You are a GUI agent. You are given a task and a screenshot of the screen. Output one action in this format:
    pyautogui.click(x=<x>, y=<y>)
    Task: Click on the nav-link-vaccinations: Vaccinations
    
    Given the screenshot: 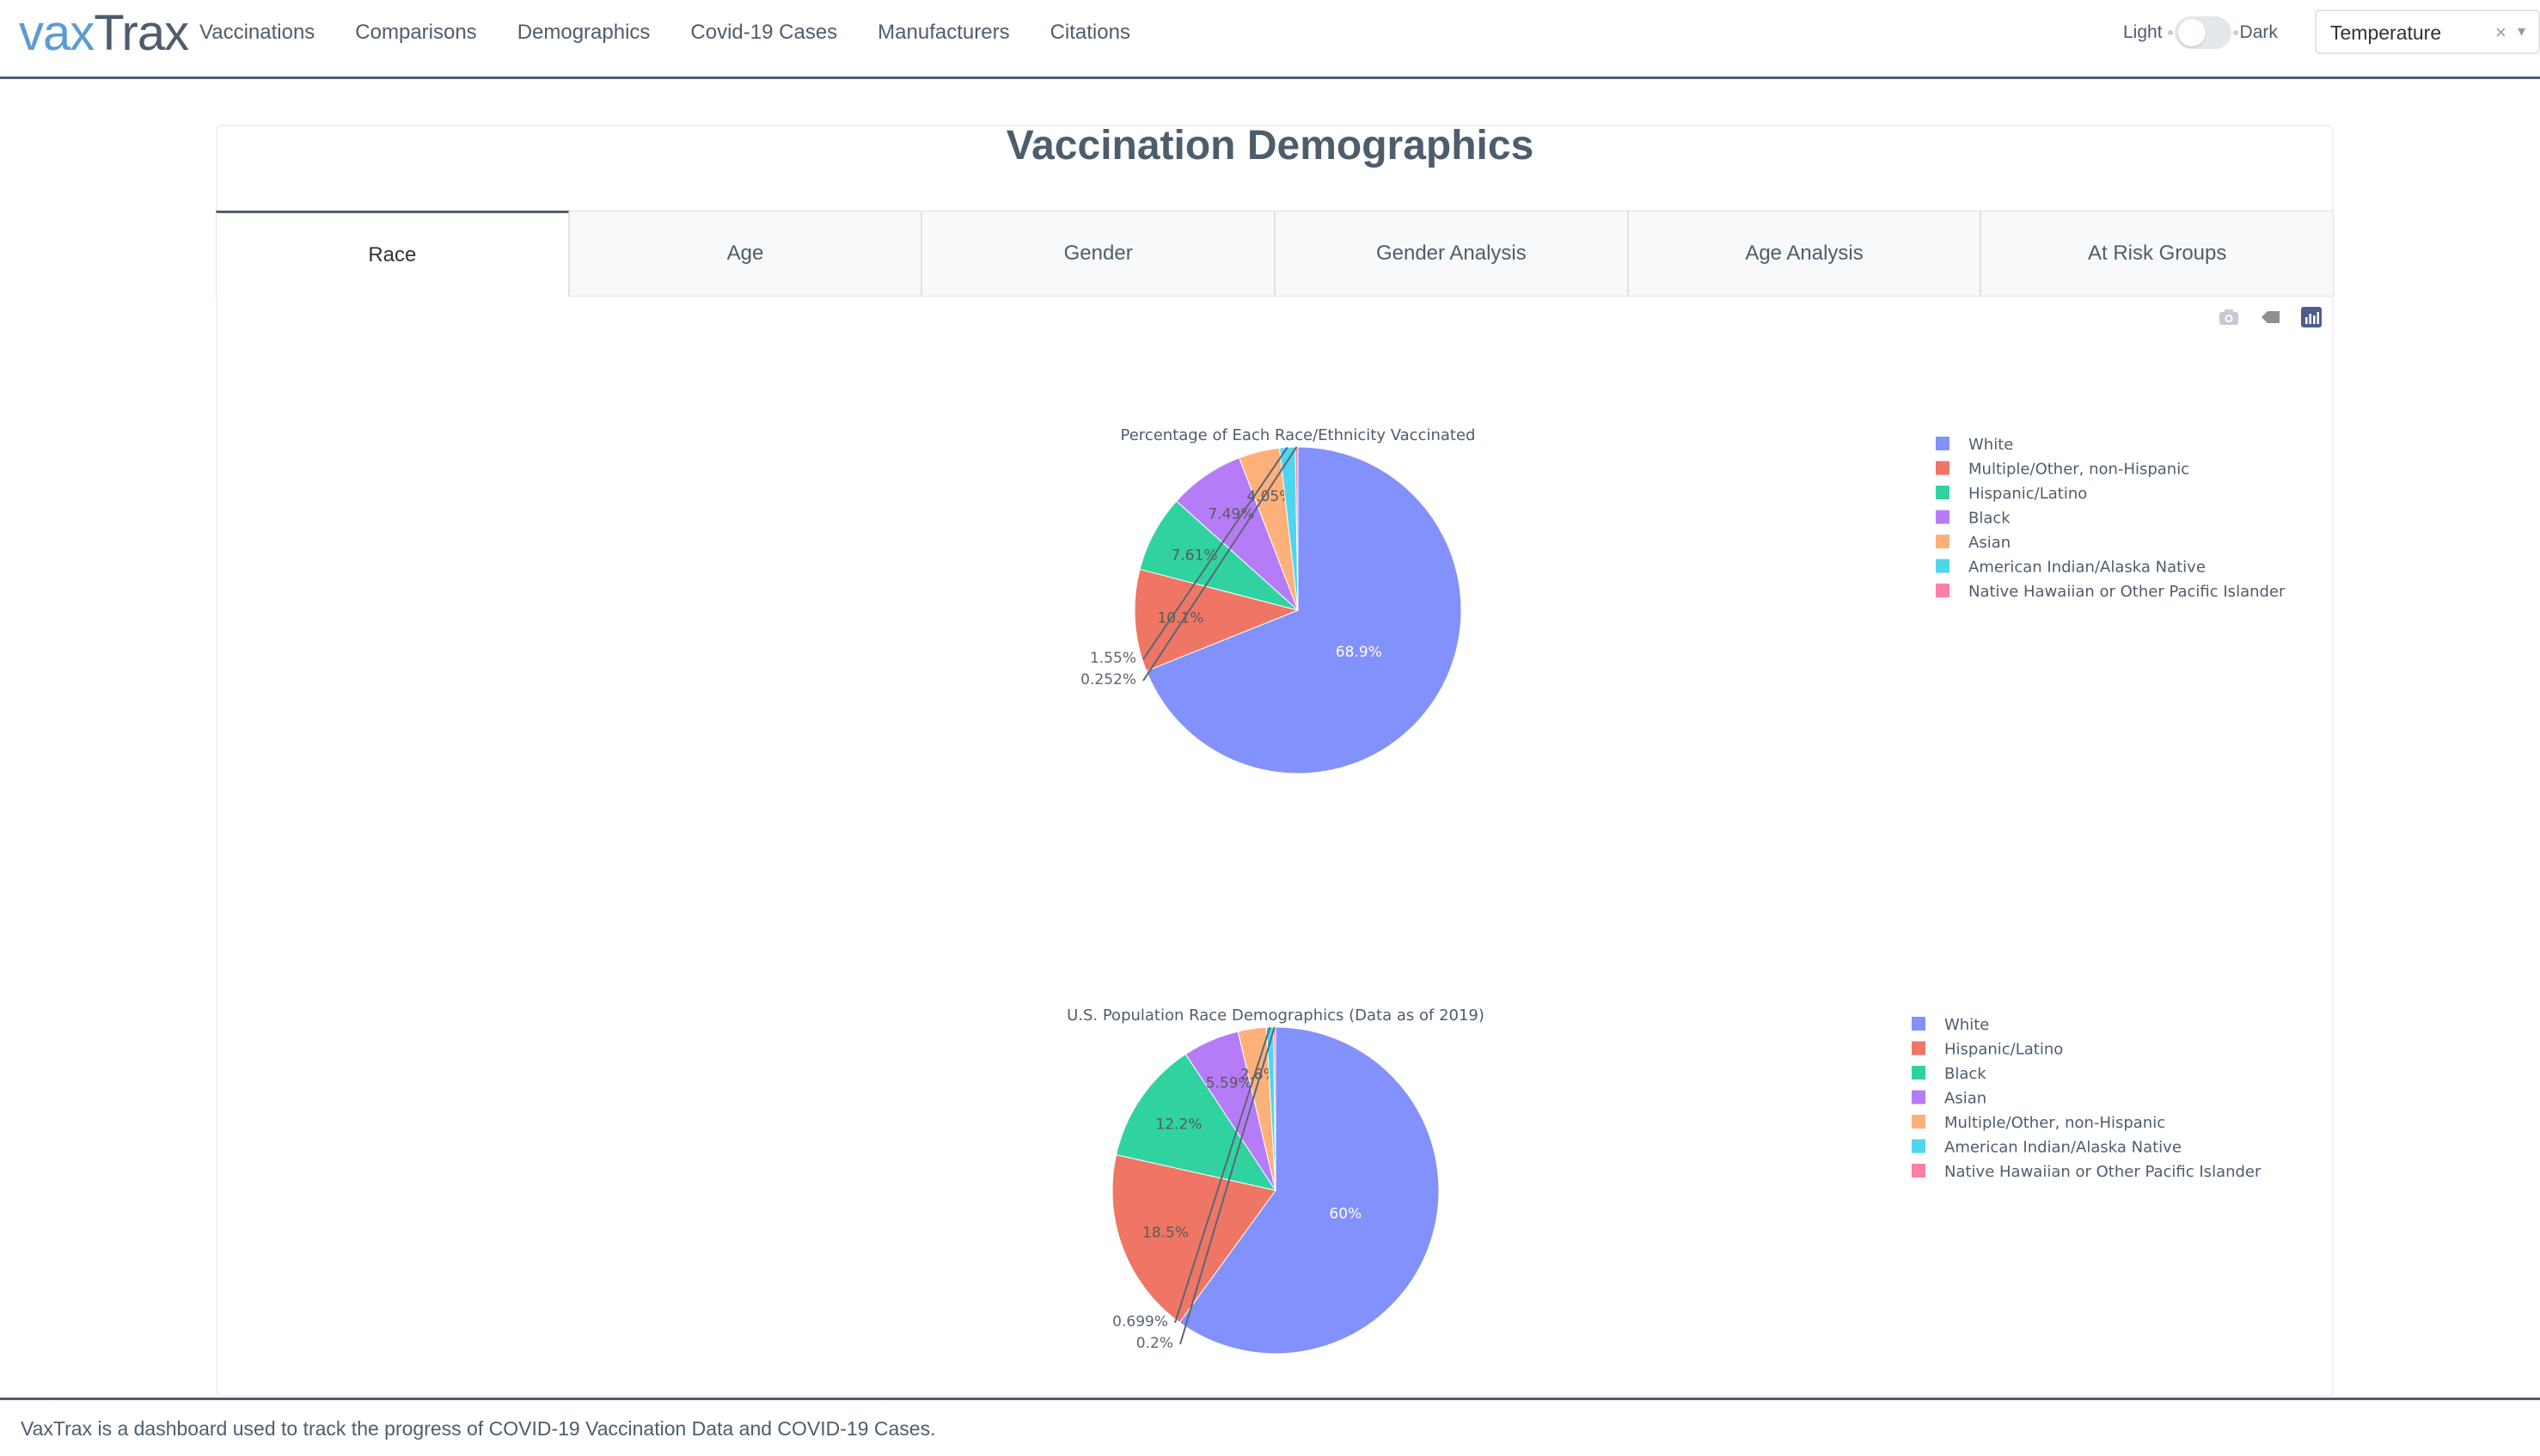 What is the action you would take?
    pyautogui.click(x=257, y=33)
    